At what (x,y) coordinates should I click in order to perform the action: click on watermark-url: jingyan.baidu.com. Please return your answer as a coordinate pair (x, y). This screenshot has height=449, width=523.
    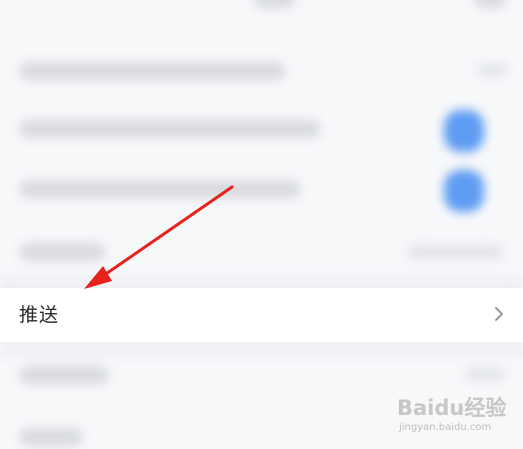
    Looking at the image, I should click on (445, 427).